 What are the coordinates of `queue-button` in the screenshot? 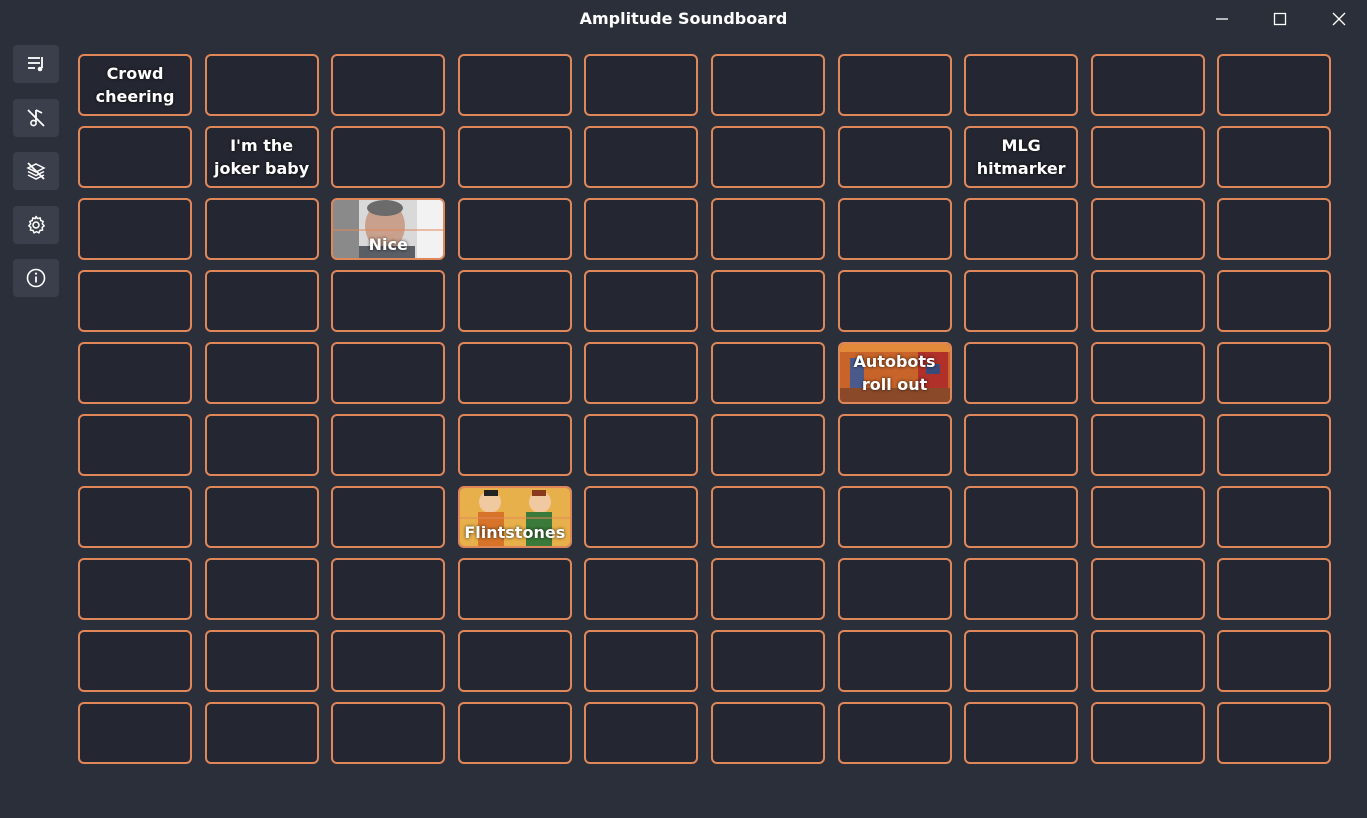 It's located at (36, 64).